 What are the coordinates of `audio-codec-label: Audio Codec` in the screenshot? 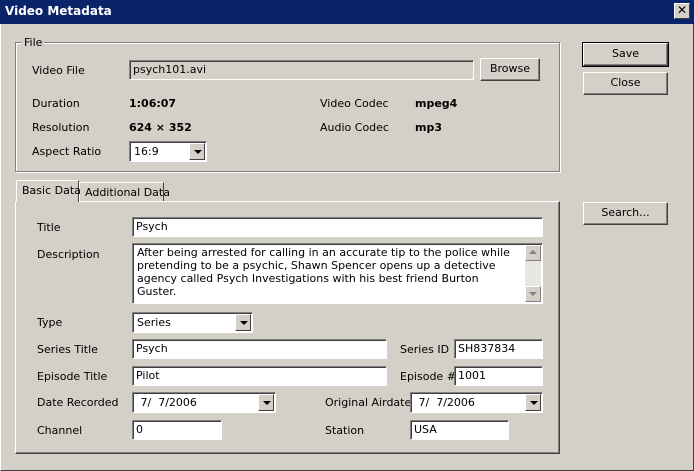 It's located at (354, 127).